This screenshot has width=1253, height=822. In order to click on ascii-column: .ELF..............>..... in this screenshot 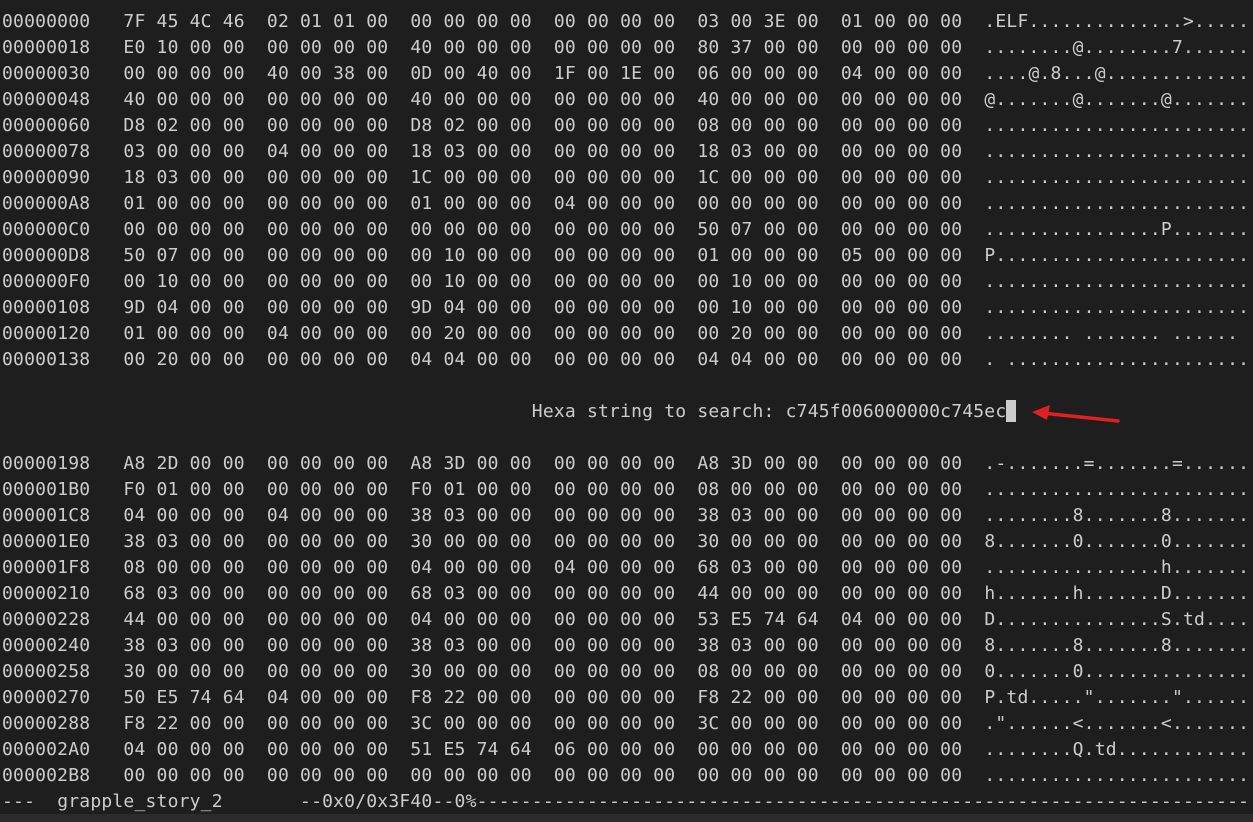, I will do `click(1117, 21)`.